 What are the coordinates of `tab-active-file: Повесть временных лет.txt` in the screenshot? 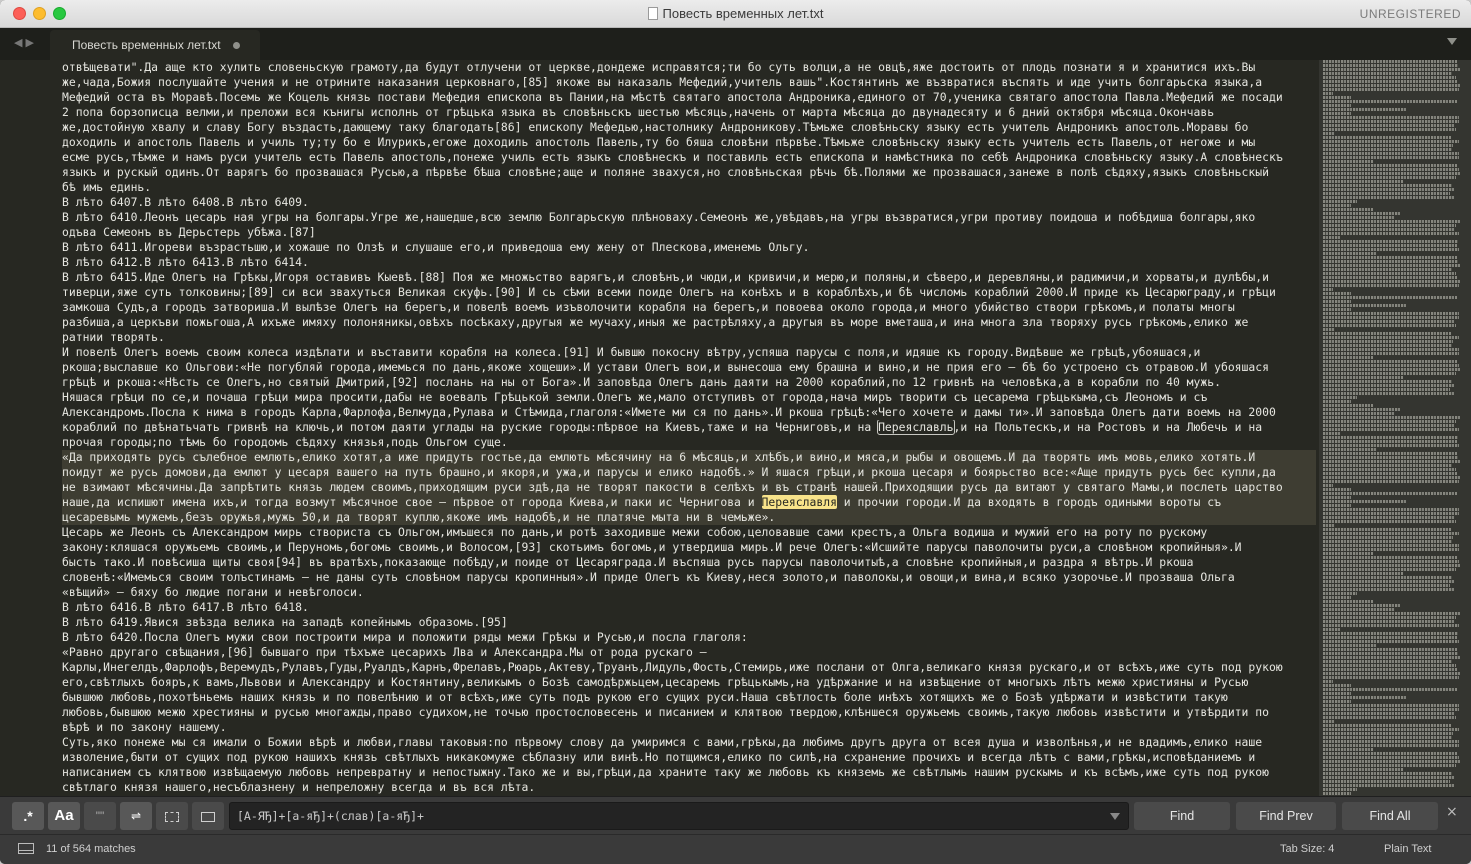 It's located at (155, 45).